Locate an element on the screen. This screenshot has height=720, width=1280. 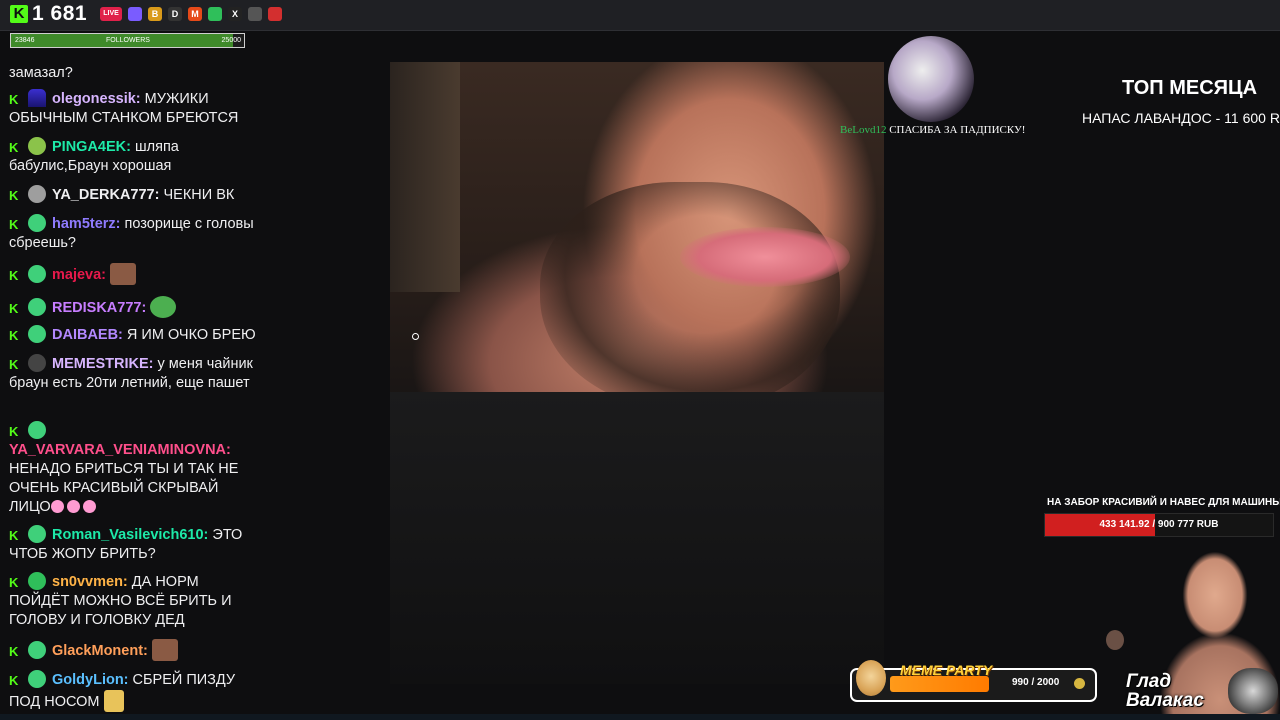
chat-username: MEMESTRIKE: is located at coordinates (103, 364).